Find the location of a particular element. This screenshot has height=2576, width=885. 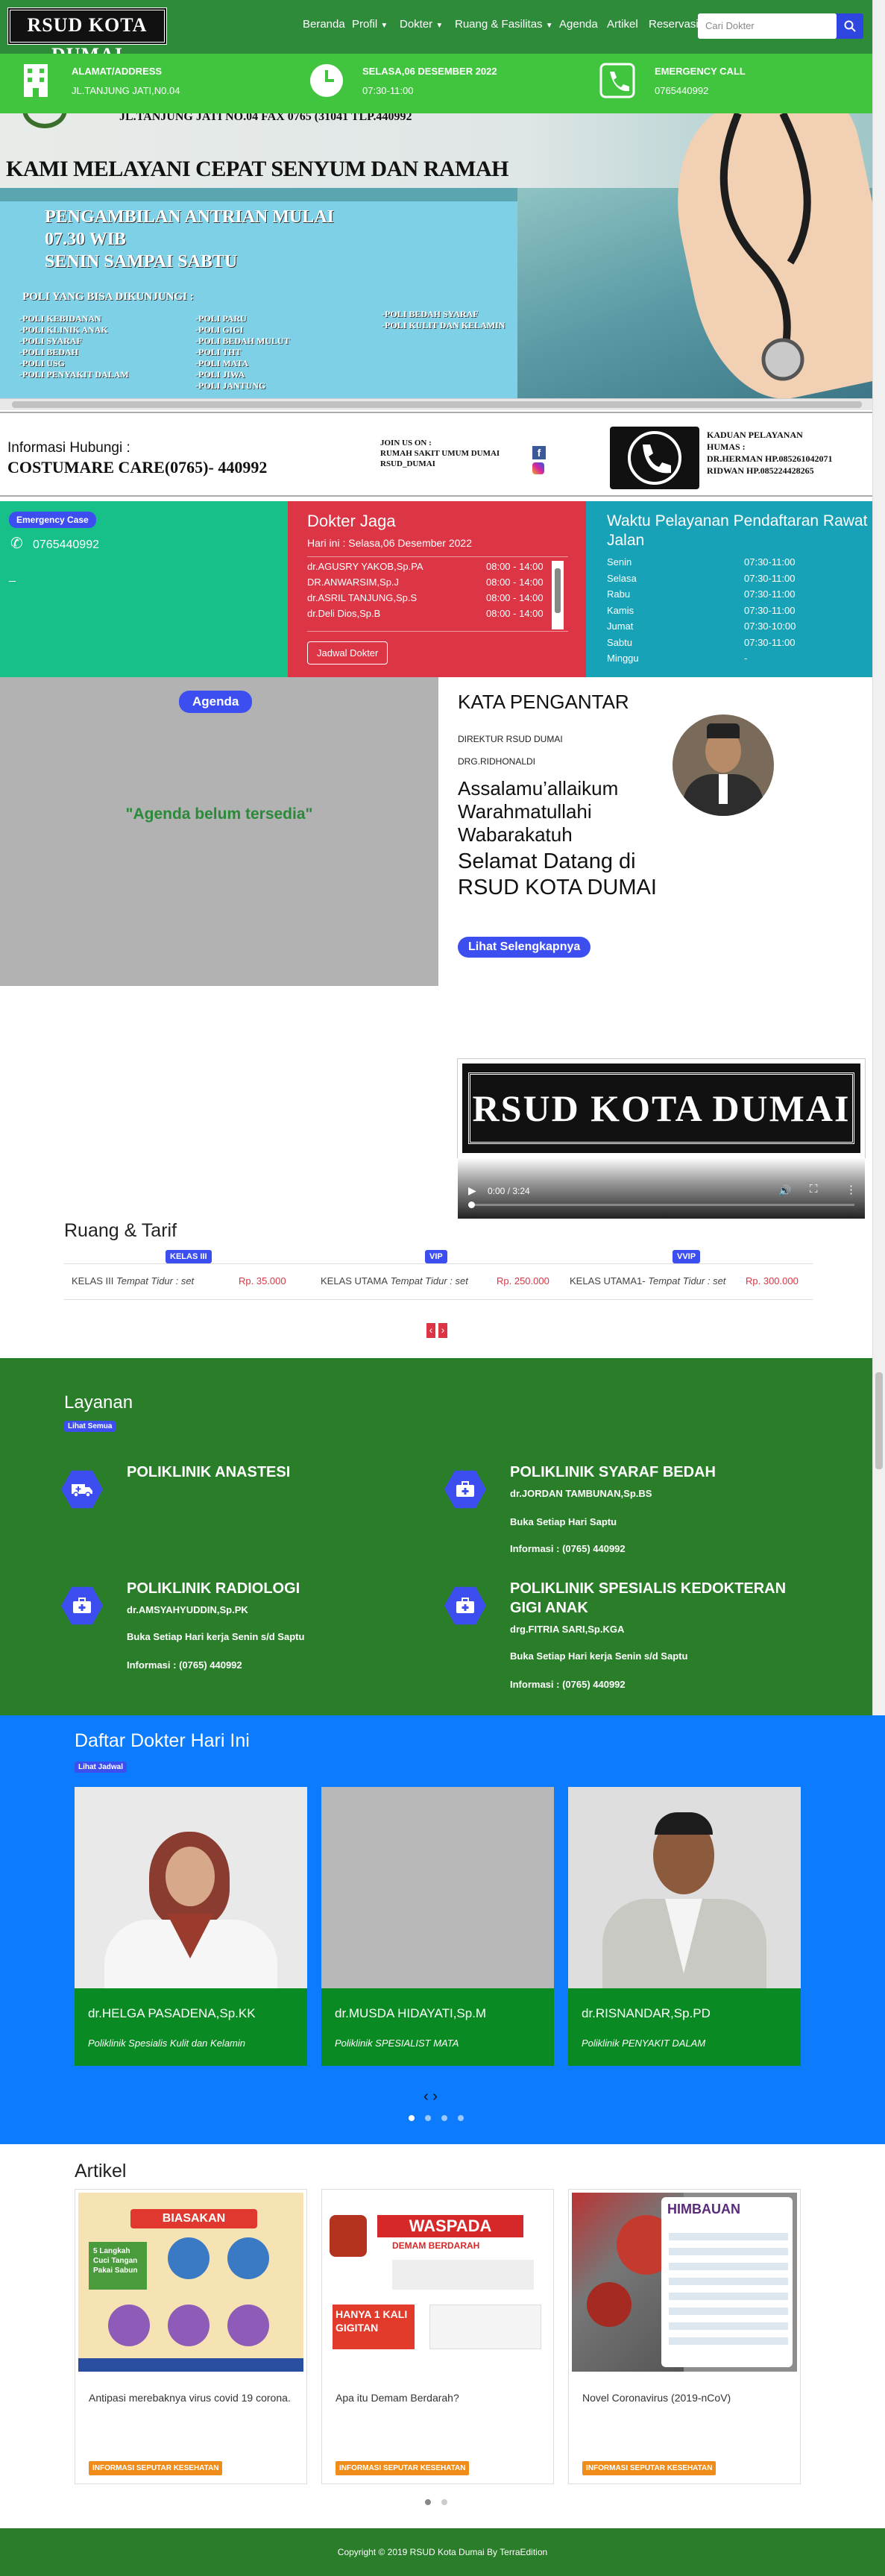

play-icon: ▶ is located at coordinates (472, 1191).